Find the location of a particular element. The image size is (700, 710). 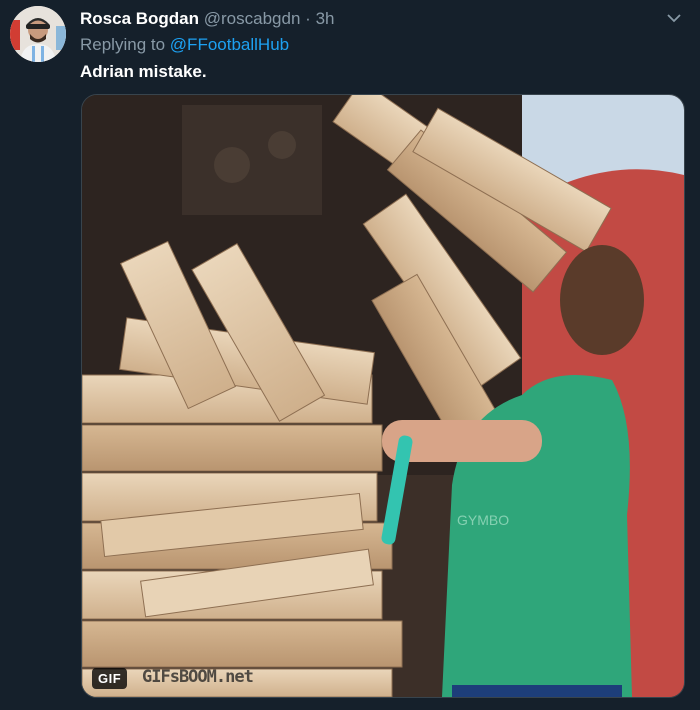

reply-prefix: Replying to is located at coordinates (123, 44).